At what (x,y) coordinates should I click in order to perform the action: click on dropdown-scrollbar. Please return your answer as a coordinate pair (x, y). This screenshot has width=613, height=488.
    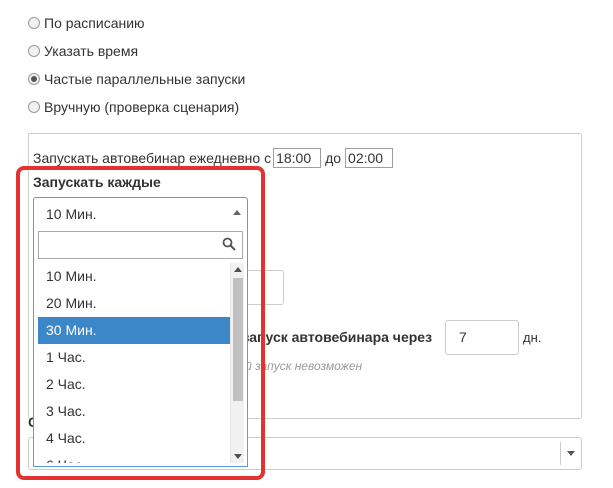
    Looking at the image, I should click on (237, 363).